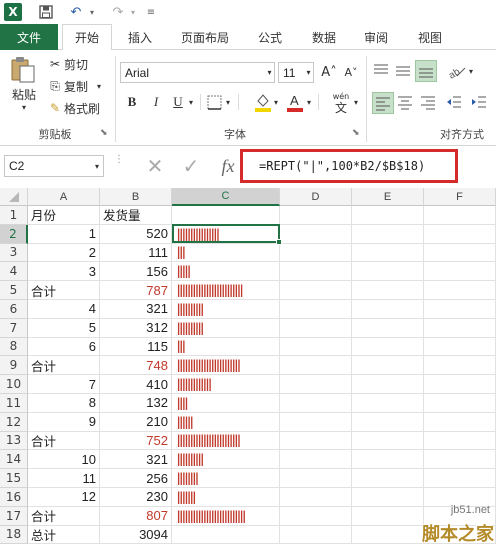  I want to click on copy-button: 复制, so click(80, 86).